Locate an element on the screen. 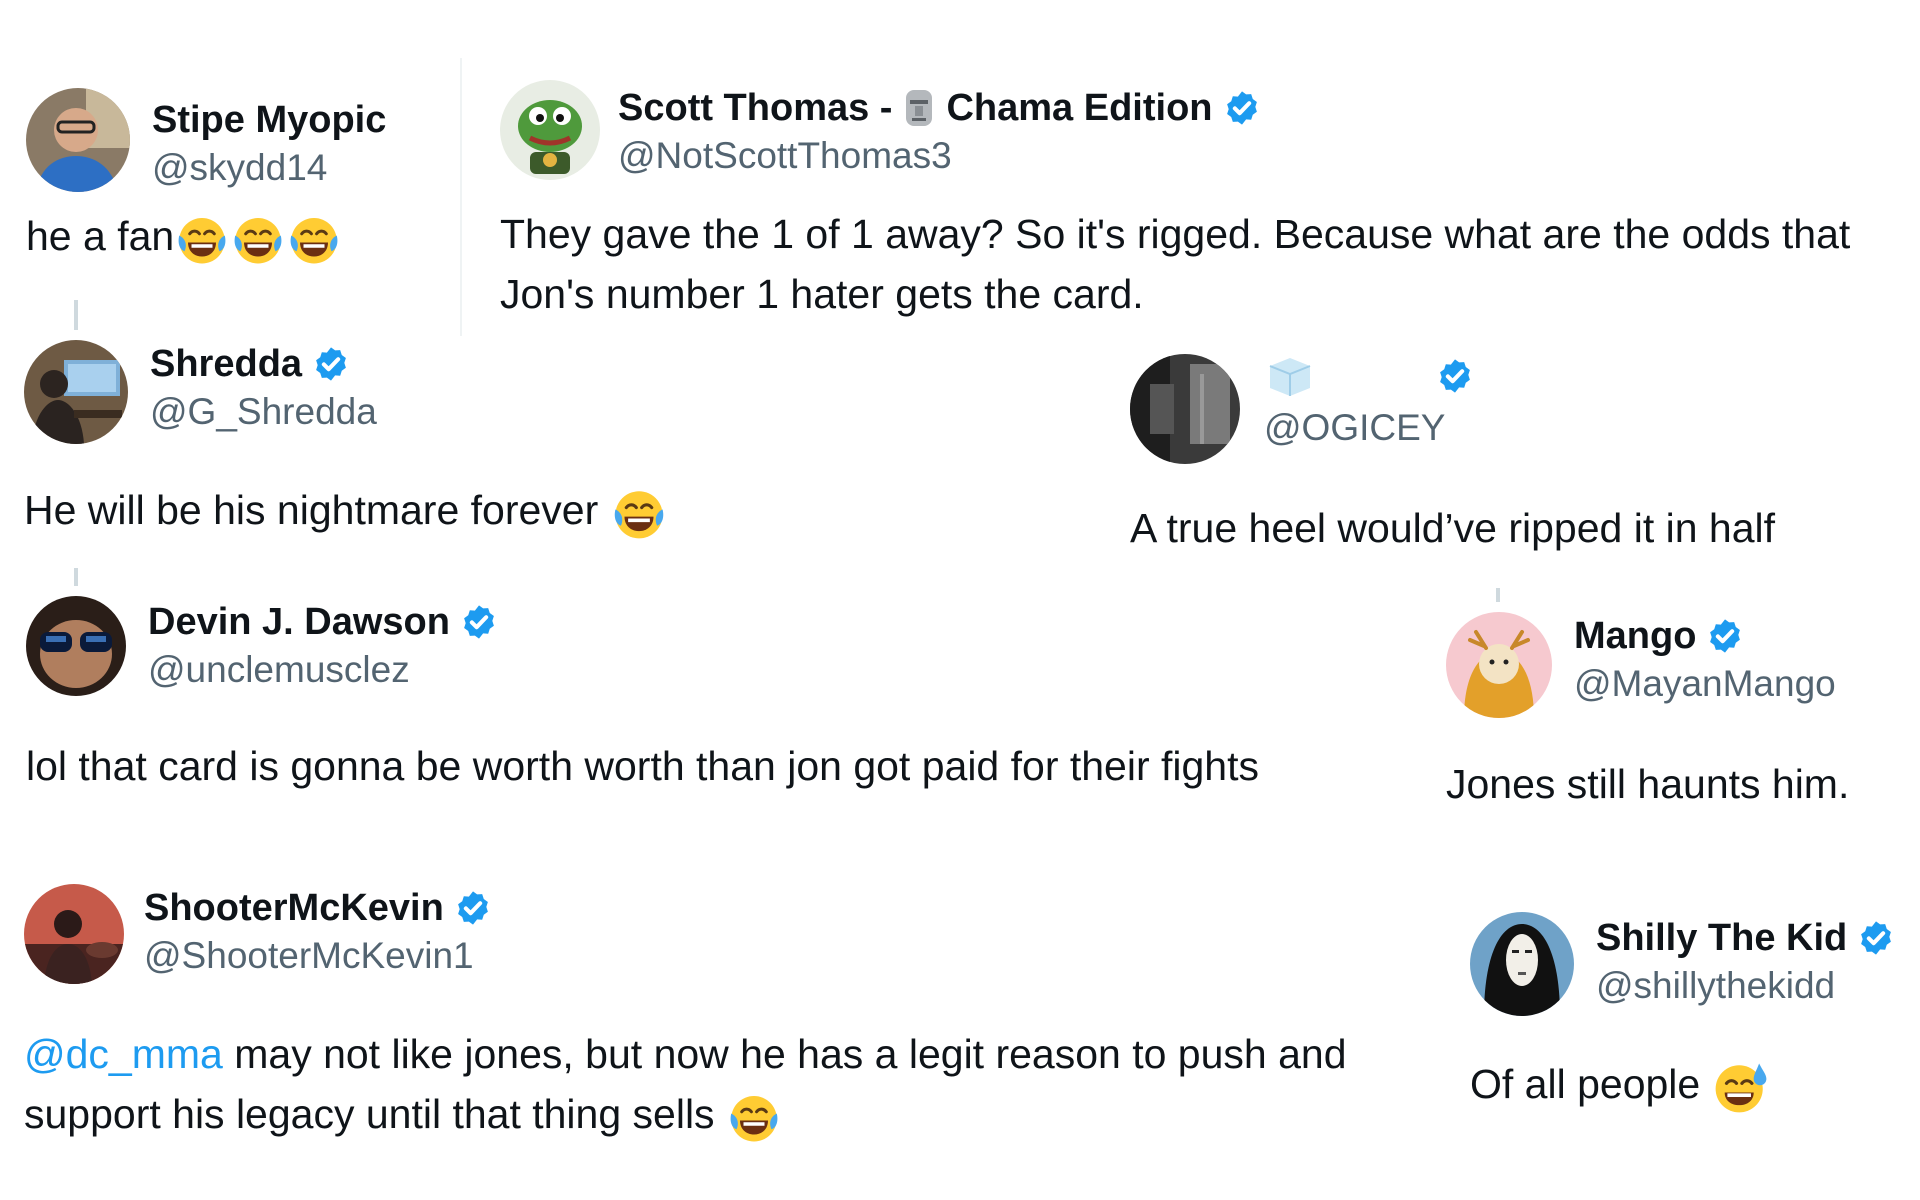  handle: @unclemusclez is located at coordinates (323, 670).